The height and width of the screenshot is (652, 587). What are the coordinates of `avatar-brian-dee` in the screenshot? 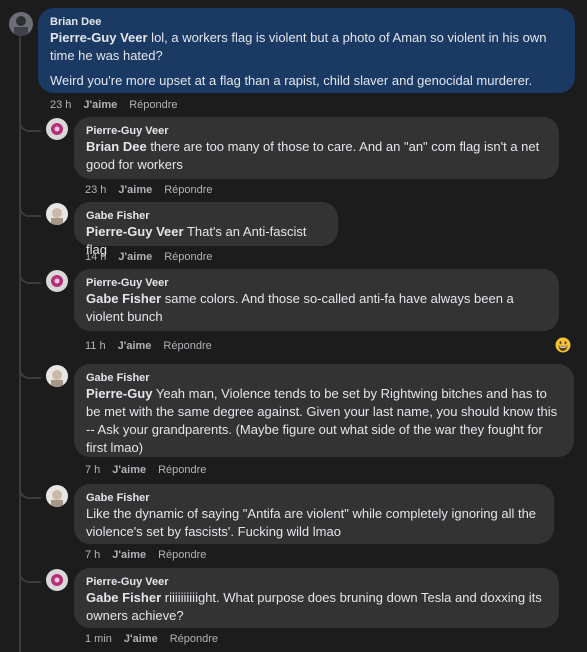 It's located at (21, 24).